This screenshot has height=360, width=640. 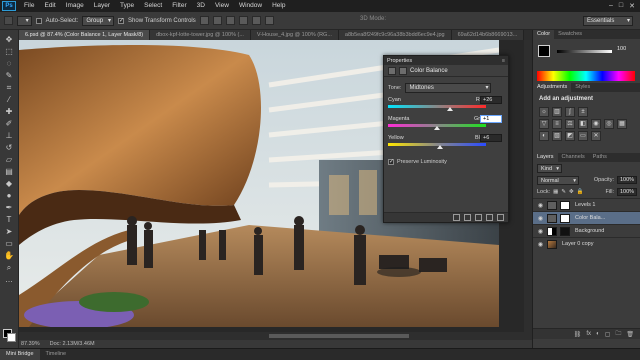 What do you see at coordinates (243, 20) in the screenshot?
I see `align-left-icon` at bounding box center [243, 20].